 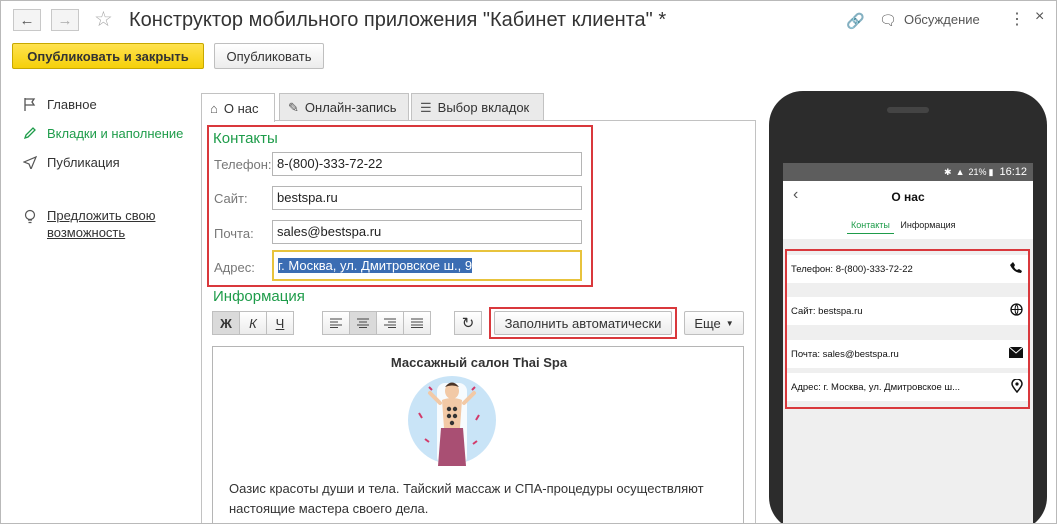 I want to click on phone-icon, so click(x=1016, y=269).